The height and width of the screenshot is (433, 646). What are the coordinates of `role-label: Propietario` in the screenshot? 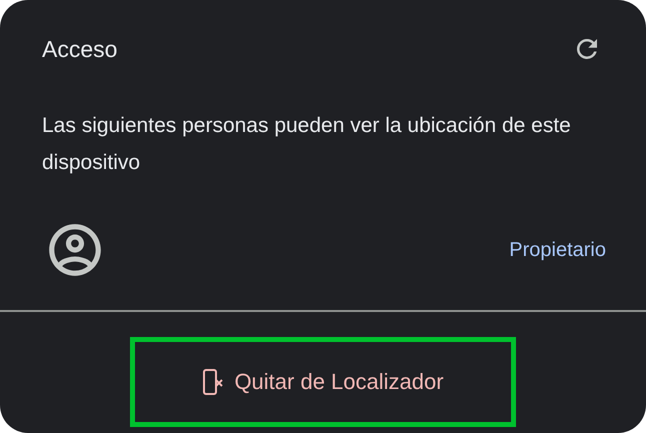 It's located at (557, 250).